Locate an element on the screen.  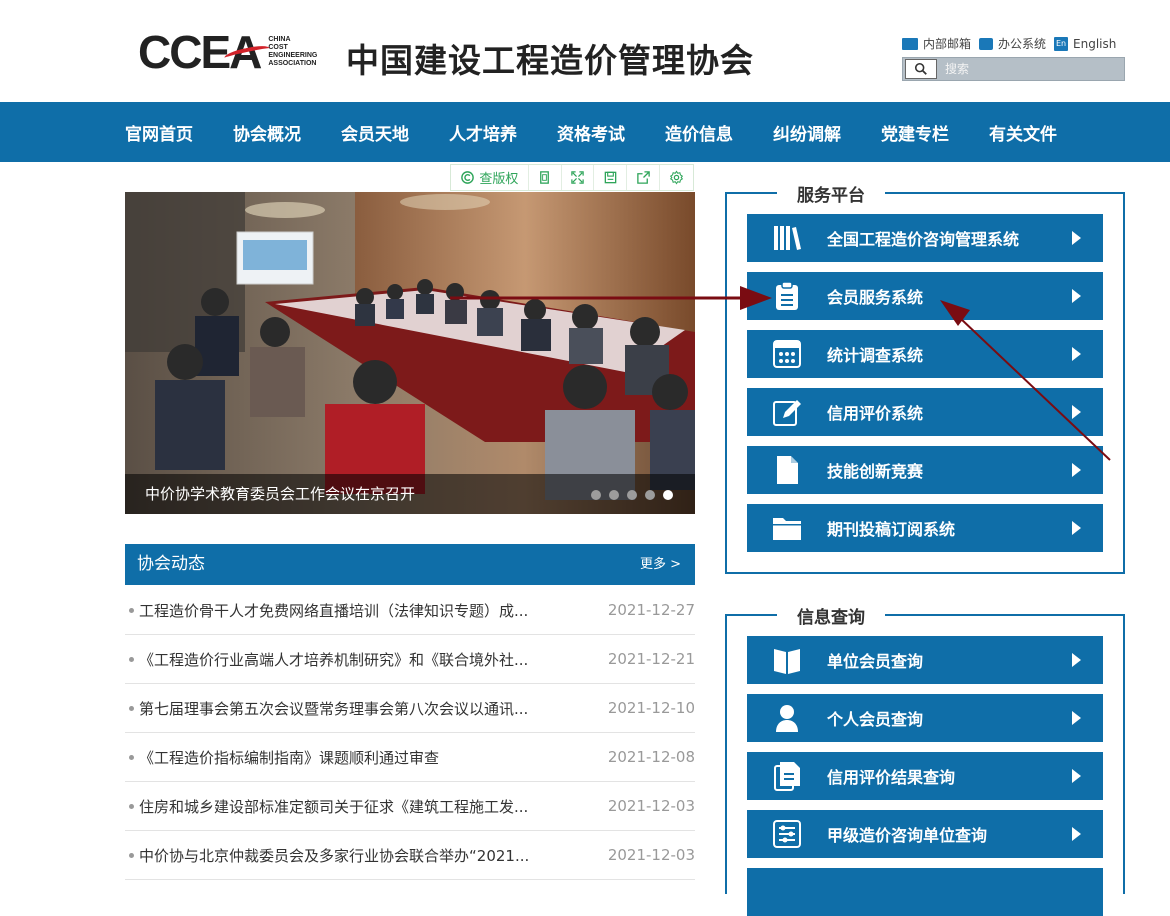
news-row: 《工程造价行业高端人才培养机制研究》和《联合境外社... 2021-12-21 is located at coordinates (410, 659).